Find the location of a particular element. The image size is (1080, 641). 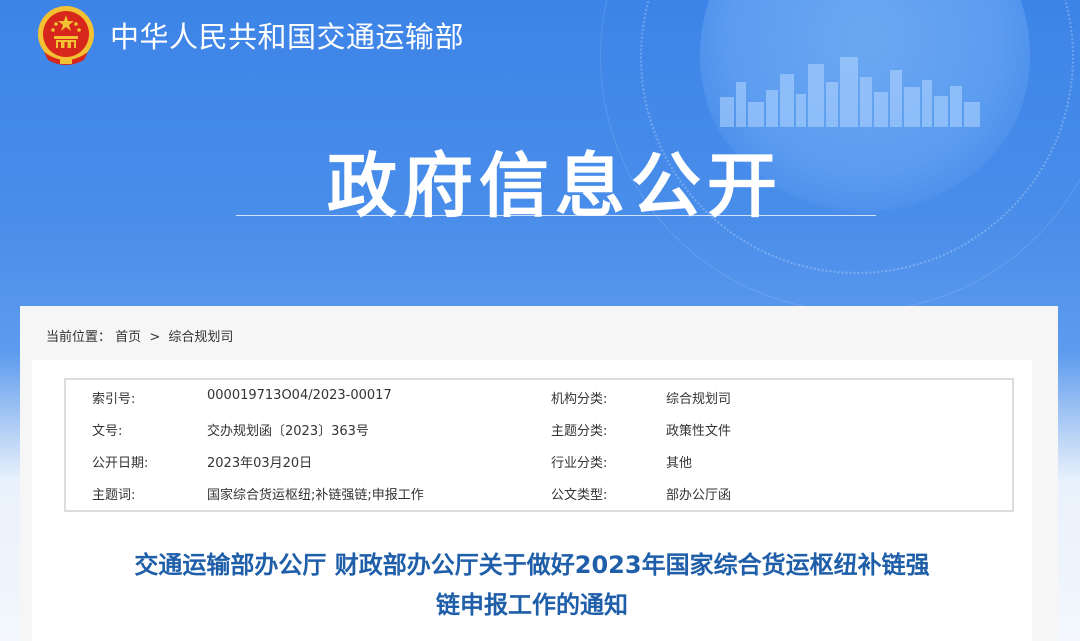

metadata-value: 政策性文件 is located at coordinates (699, 431).